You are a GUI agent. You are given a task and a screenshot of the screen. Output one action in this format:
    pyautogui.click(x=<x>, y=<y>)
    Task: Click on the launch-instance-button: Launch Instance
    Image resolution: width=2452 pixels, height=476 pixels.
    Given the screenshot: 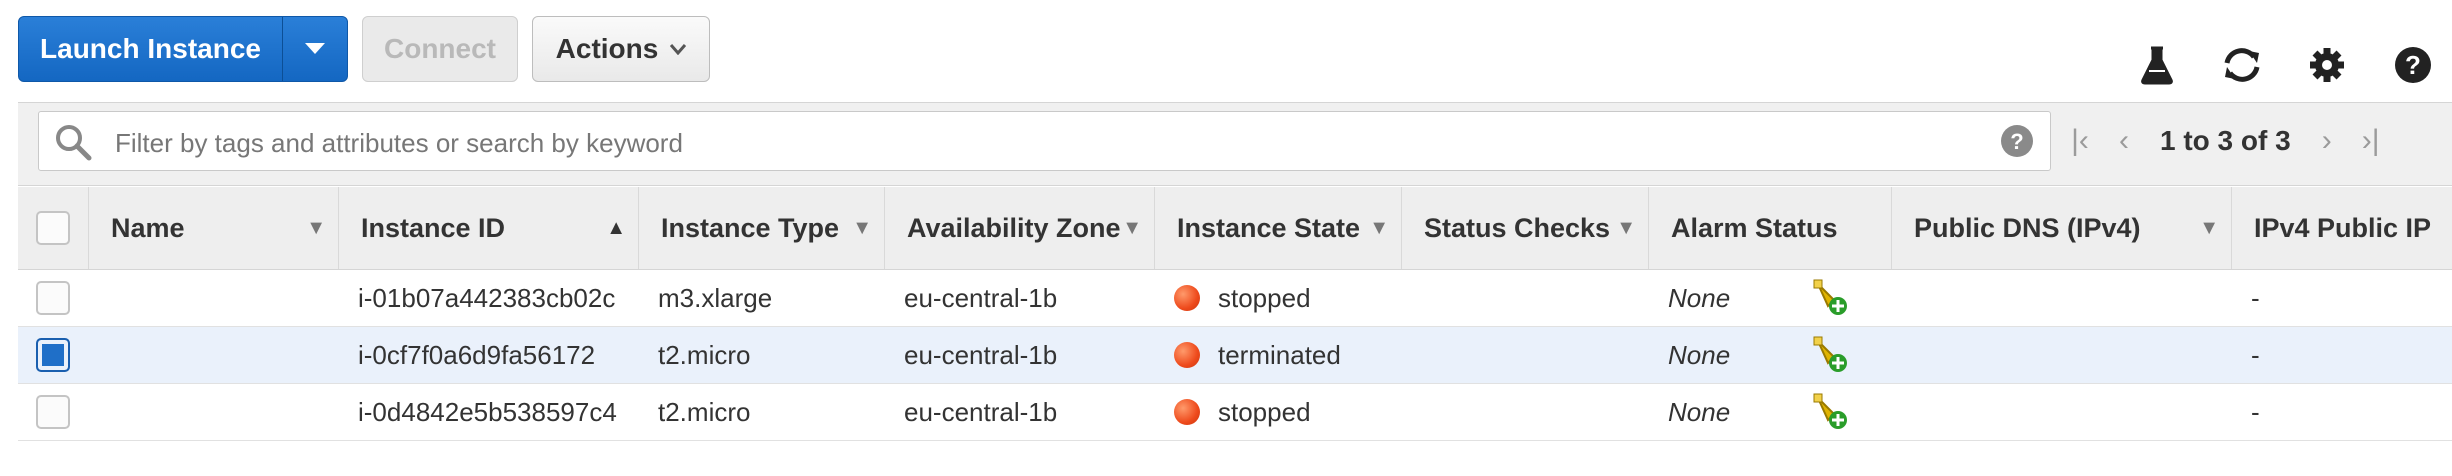 What is the action you would take?
    pyautogui.click(x=183, y=49)
    